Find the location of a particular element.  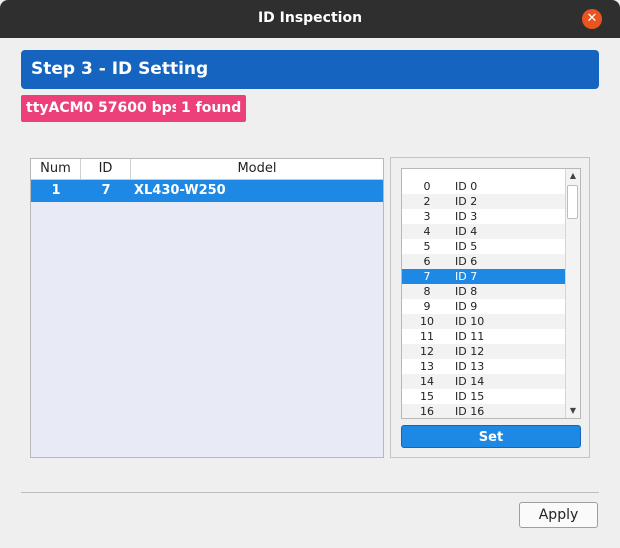

id-list-item: 4 ID 4 is located at coordinates (484, 231).